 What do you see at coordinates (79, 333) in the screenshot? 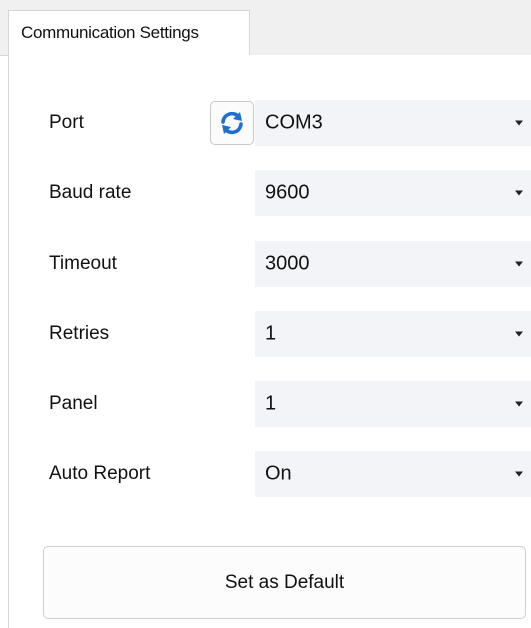
I see `retries-label: Retries` at bounding box center [79, 333].